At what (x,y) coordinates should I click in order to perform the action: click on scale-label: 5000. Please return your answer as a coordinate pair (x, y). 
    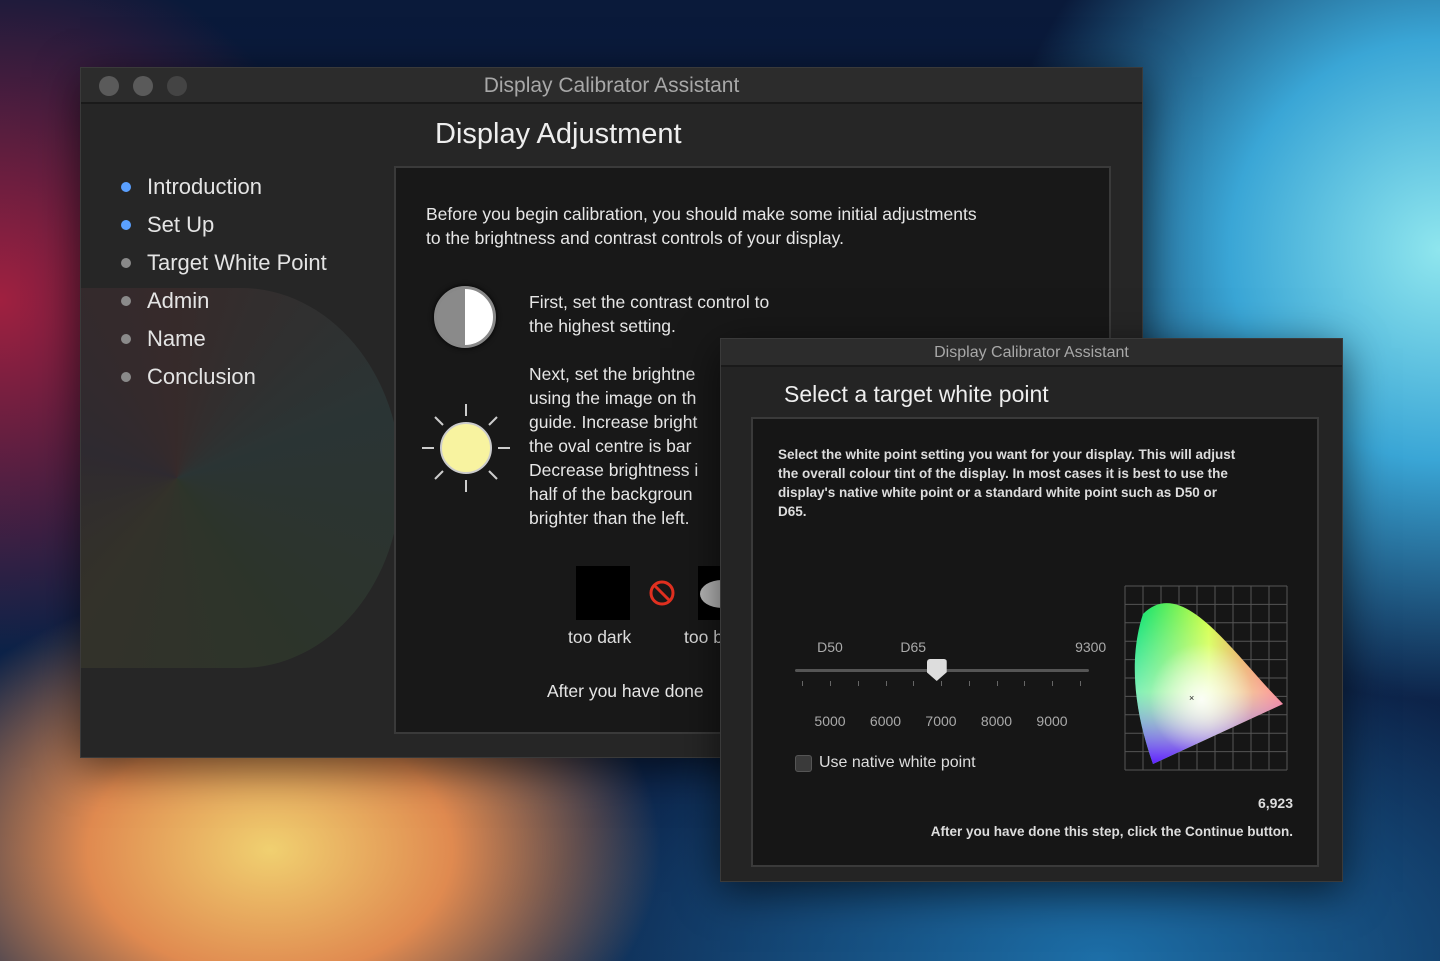
    Looking at the image, I should click on (830, 721).